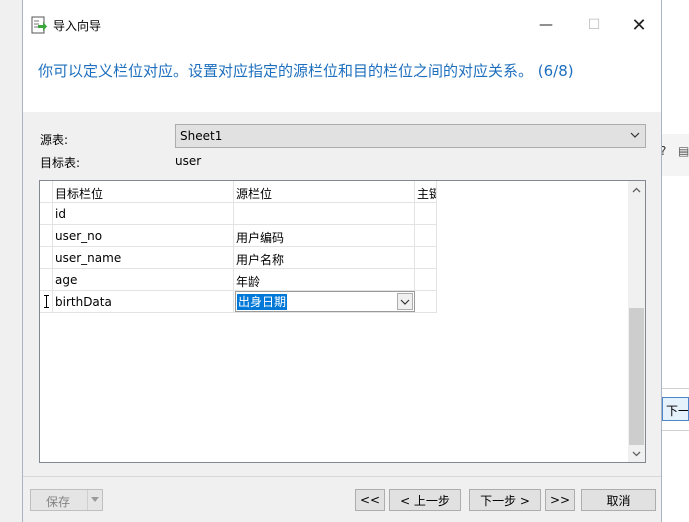 Image resolution: width=689 pixels, height=522 pixels. I want to click on maximize-button: ☐, so click(594, 25).